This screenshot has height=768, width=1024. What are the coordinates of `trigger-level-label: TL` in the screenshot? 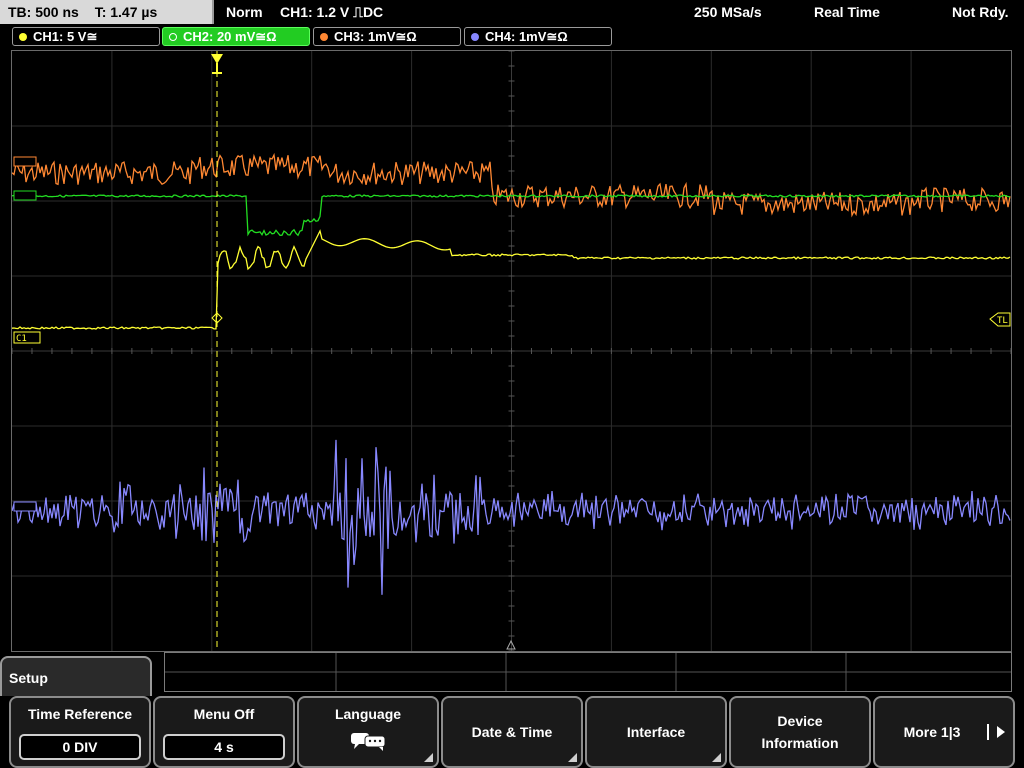 It's located at (1002, 321).